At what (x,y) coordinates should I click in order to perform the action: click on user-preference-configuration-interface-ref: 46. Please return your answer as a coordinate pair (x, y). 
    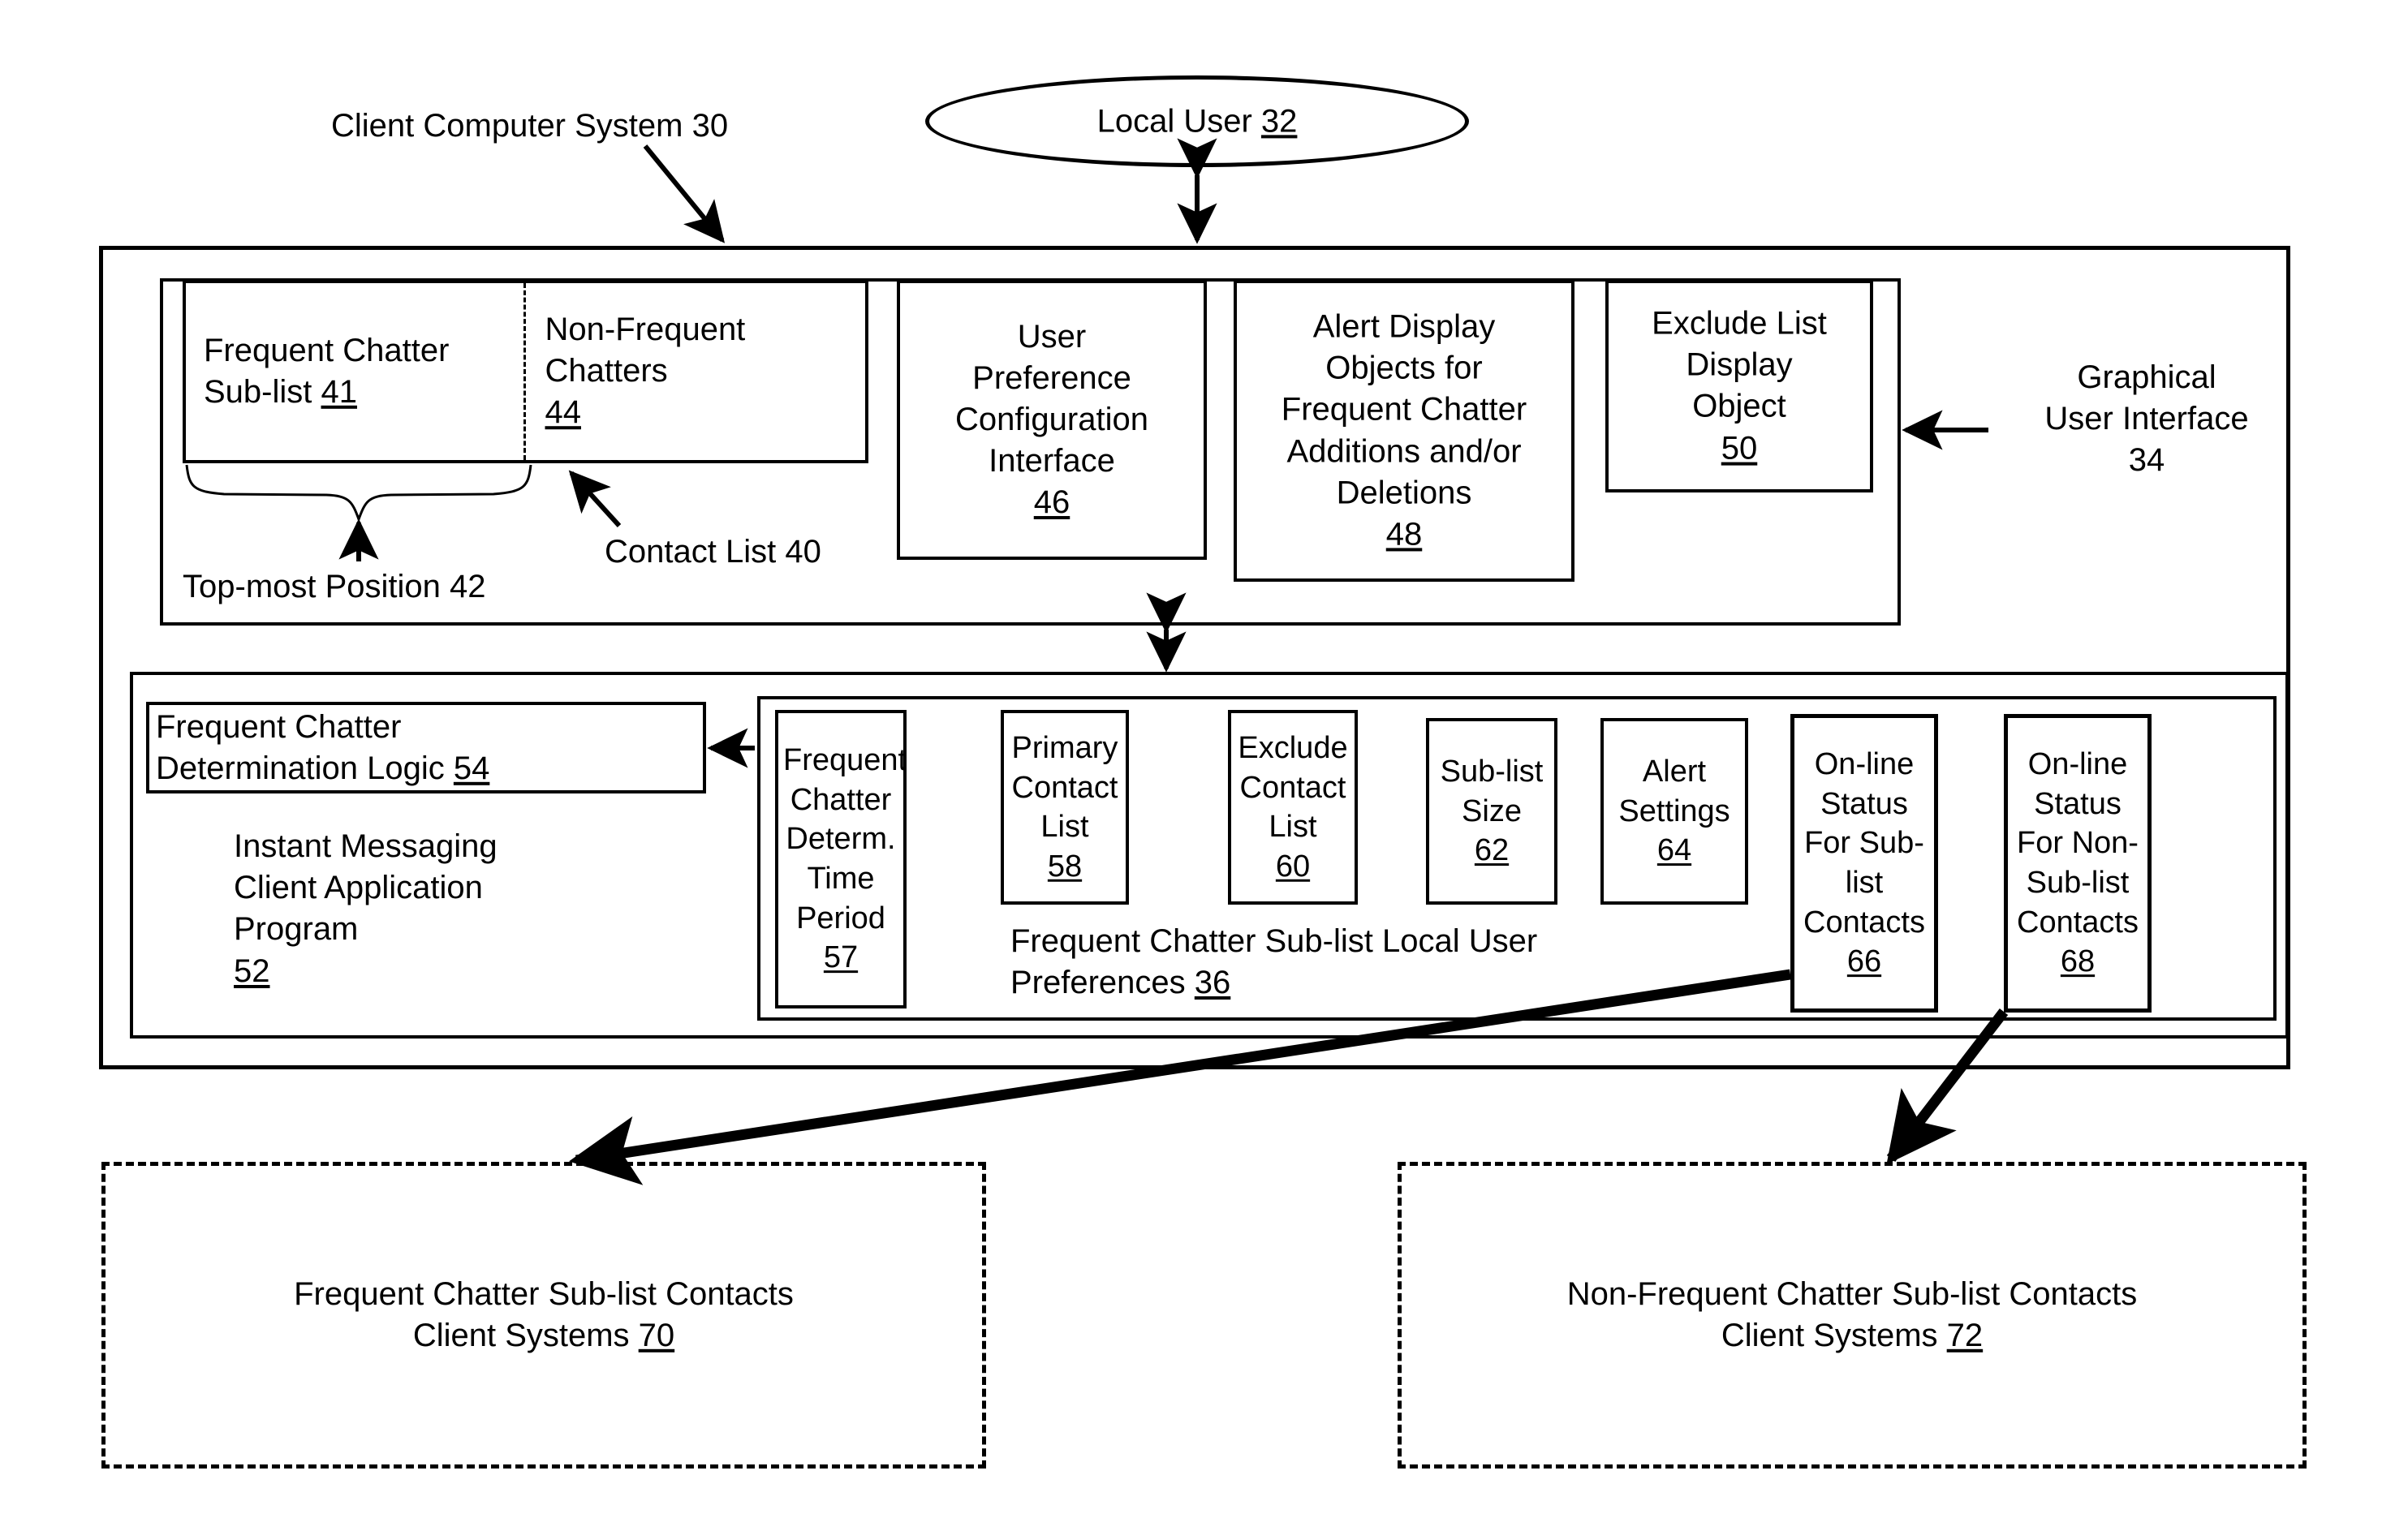
    Looking at the image, I should click on (1052, 502).